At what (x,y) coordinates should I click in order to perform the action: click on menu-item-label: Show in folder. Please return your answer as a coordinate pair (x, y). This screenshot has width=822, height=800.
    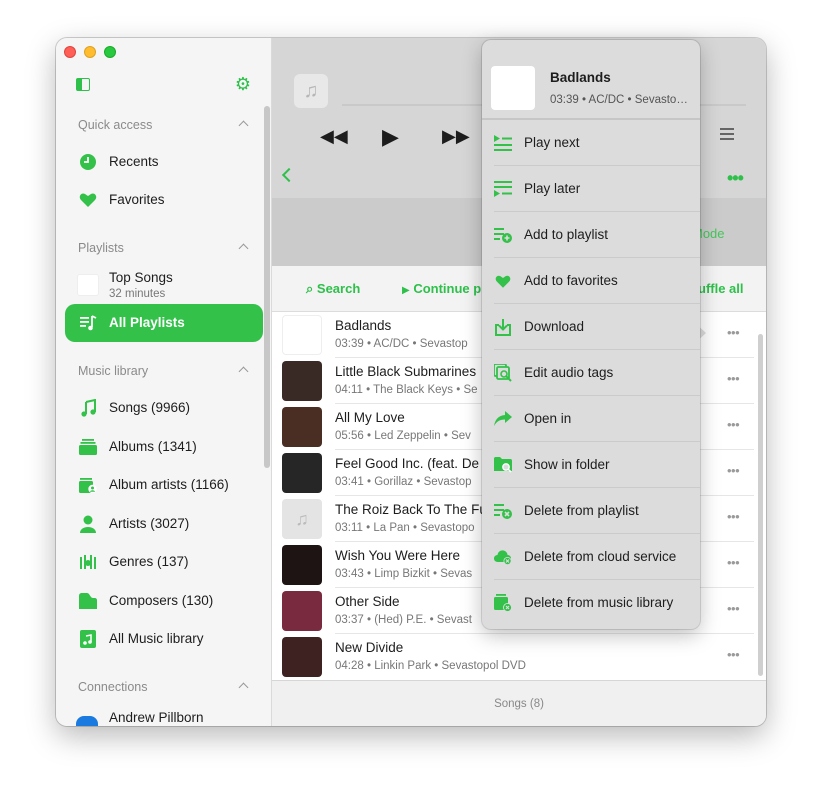
    Looking at the image, I should click on (567, 464).